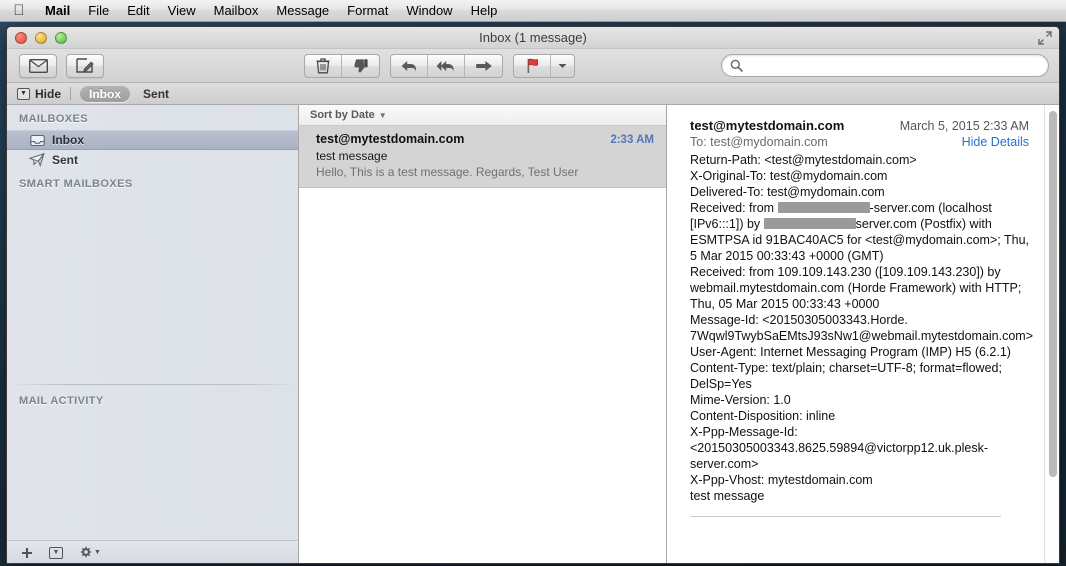 The image size is (1066, 566). Describe the element at coordinates (785, 304) in the screenshot. I see `header-line-text: Thu, 05 Mar 2015 00:33:43 +0000` at that location.